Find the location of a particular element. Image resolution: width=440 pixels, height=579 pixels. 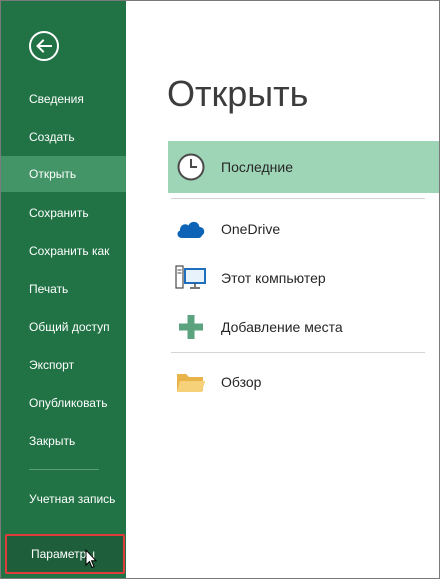

nav-item-info: Сведения is located at coordinates (63, 99).